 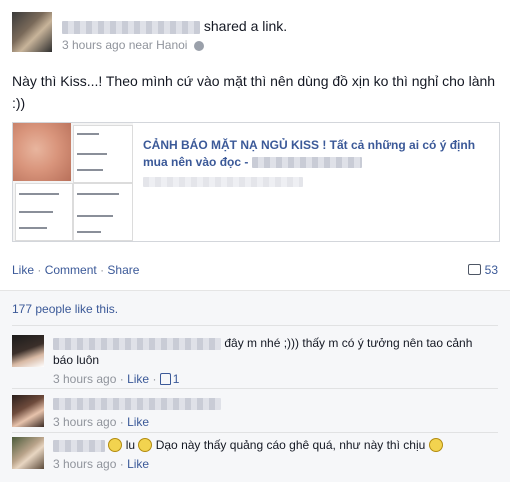 What do you see at coordinates (223, 182) in the screenshot?
I see `link-source-redacted` at bounding box center [223, 182].